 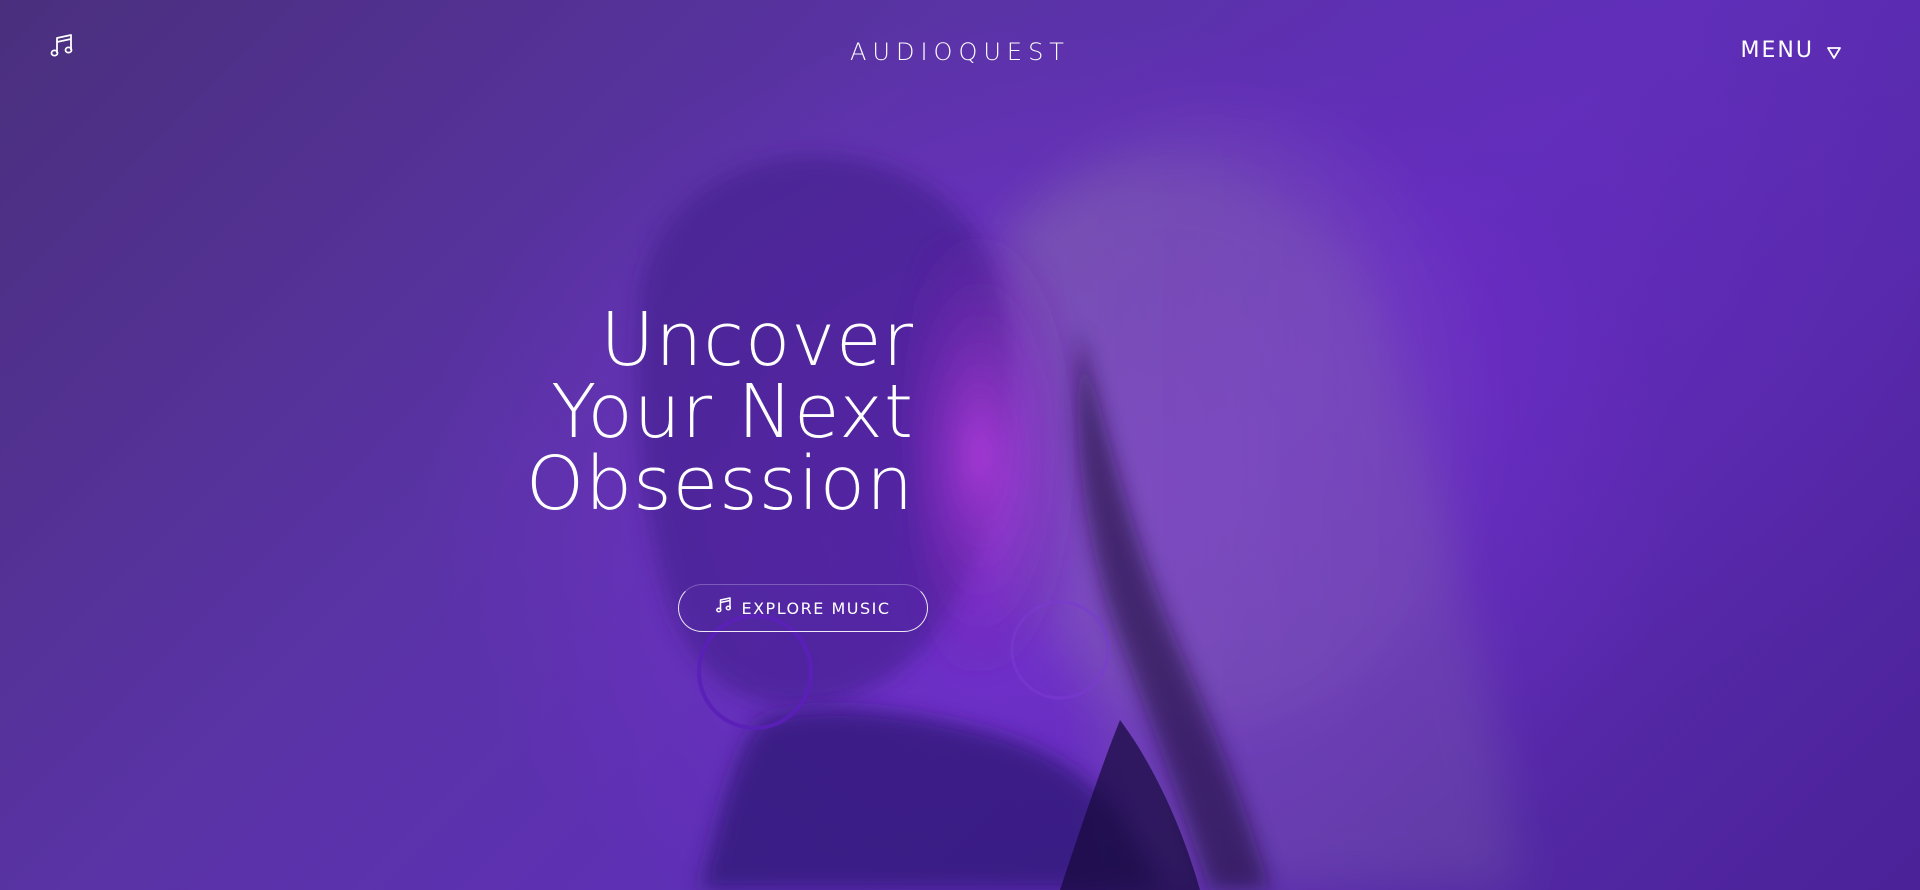 I want to click on hero-title-line: Obsession, so click(x=719, y=484).